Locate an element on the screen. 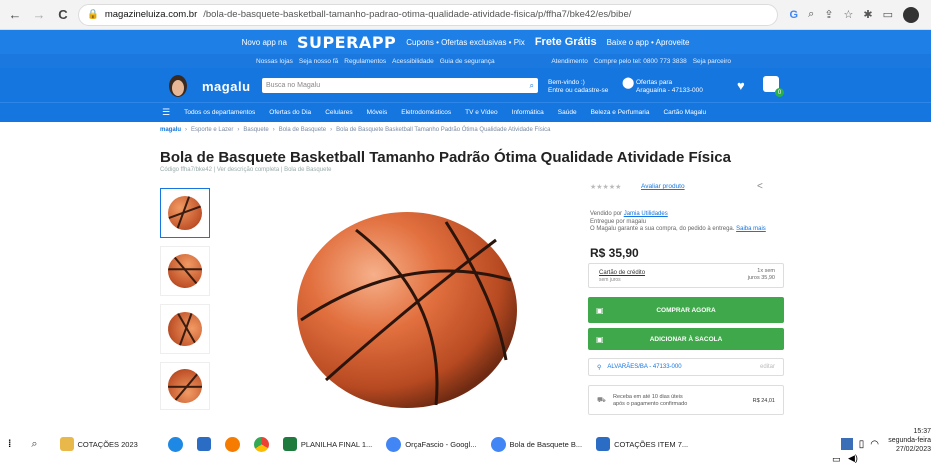 Image resolution: width=931 pixels, height=471 pixels. battery-icon: ▯ is located at coordinates (862, 444).